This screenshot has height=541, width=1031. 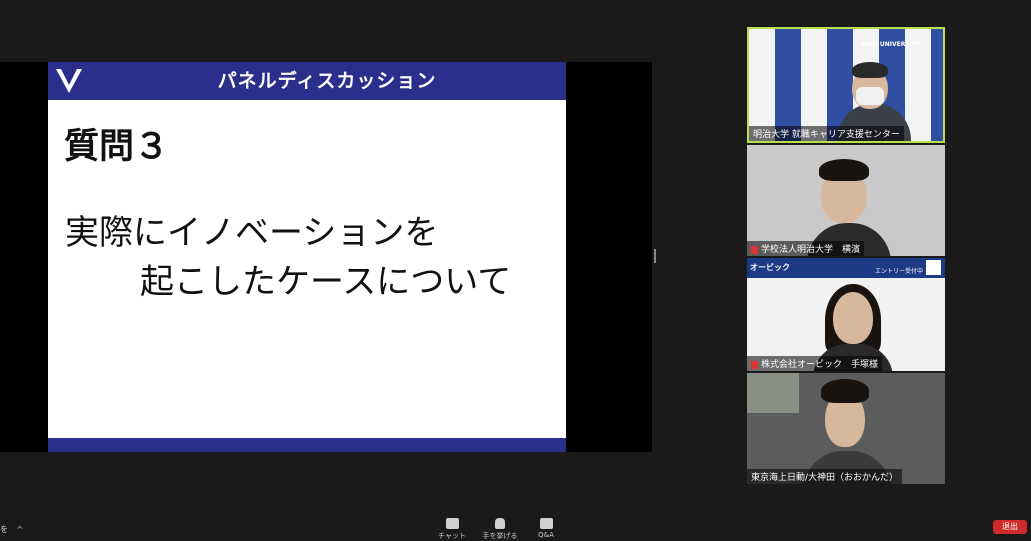 What do you see at coordinates (327, 81) in the screenshot?
I see `slide-title: パネルディスカッション` at bounding box center [327, 81].